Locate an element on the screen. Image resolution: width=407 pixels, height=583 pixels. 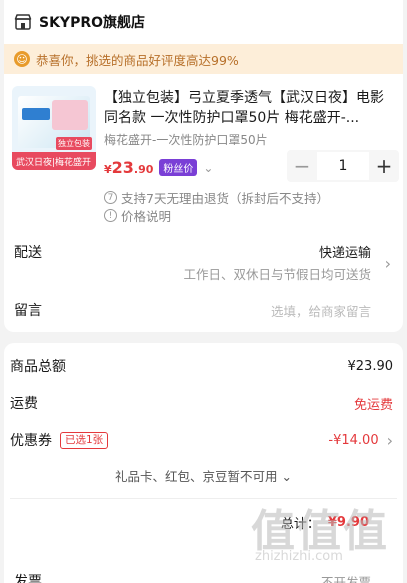
service-text: 价格说明 is located at coordinates (146, 216).